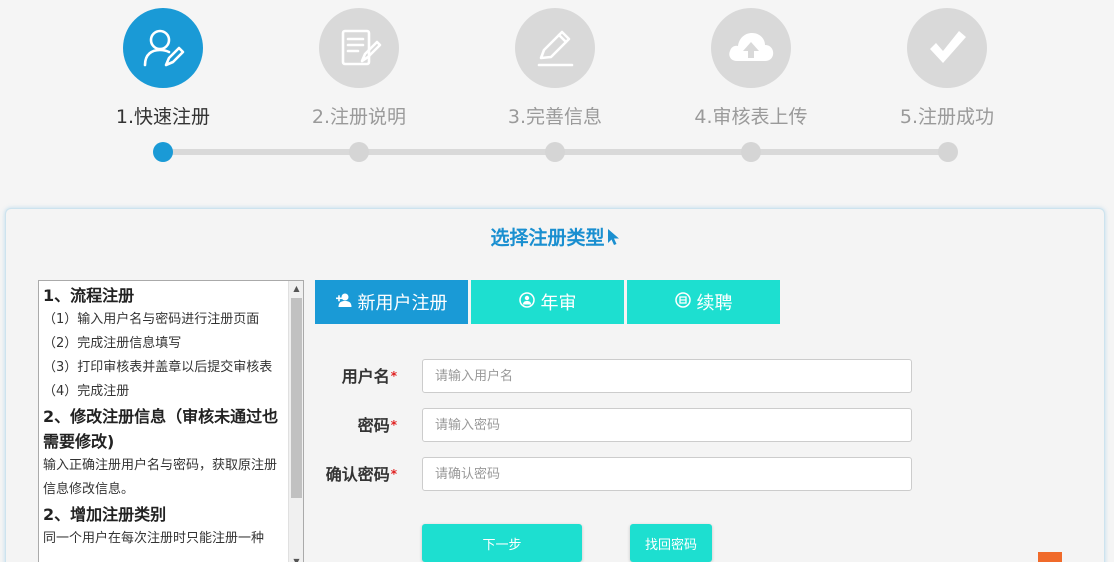  I want to click on instructions-heading: 2、修改注册信息（审核未通过也需要修改), so click(161, 429).